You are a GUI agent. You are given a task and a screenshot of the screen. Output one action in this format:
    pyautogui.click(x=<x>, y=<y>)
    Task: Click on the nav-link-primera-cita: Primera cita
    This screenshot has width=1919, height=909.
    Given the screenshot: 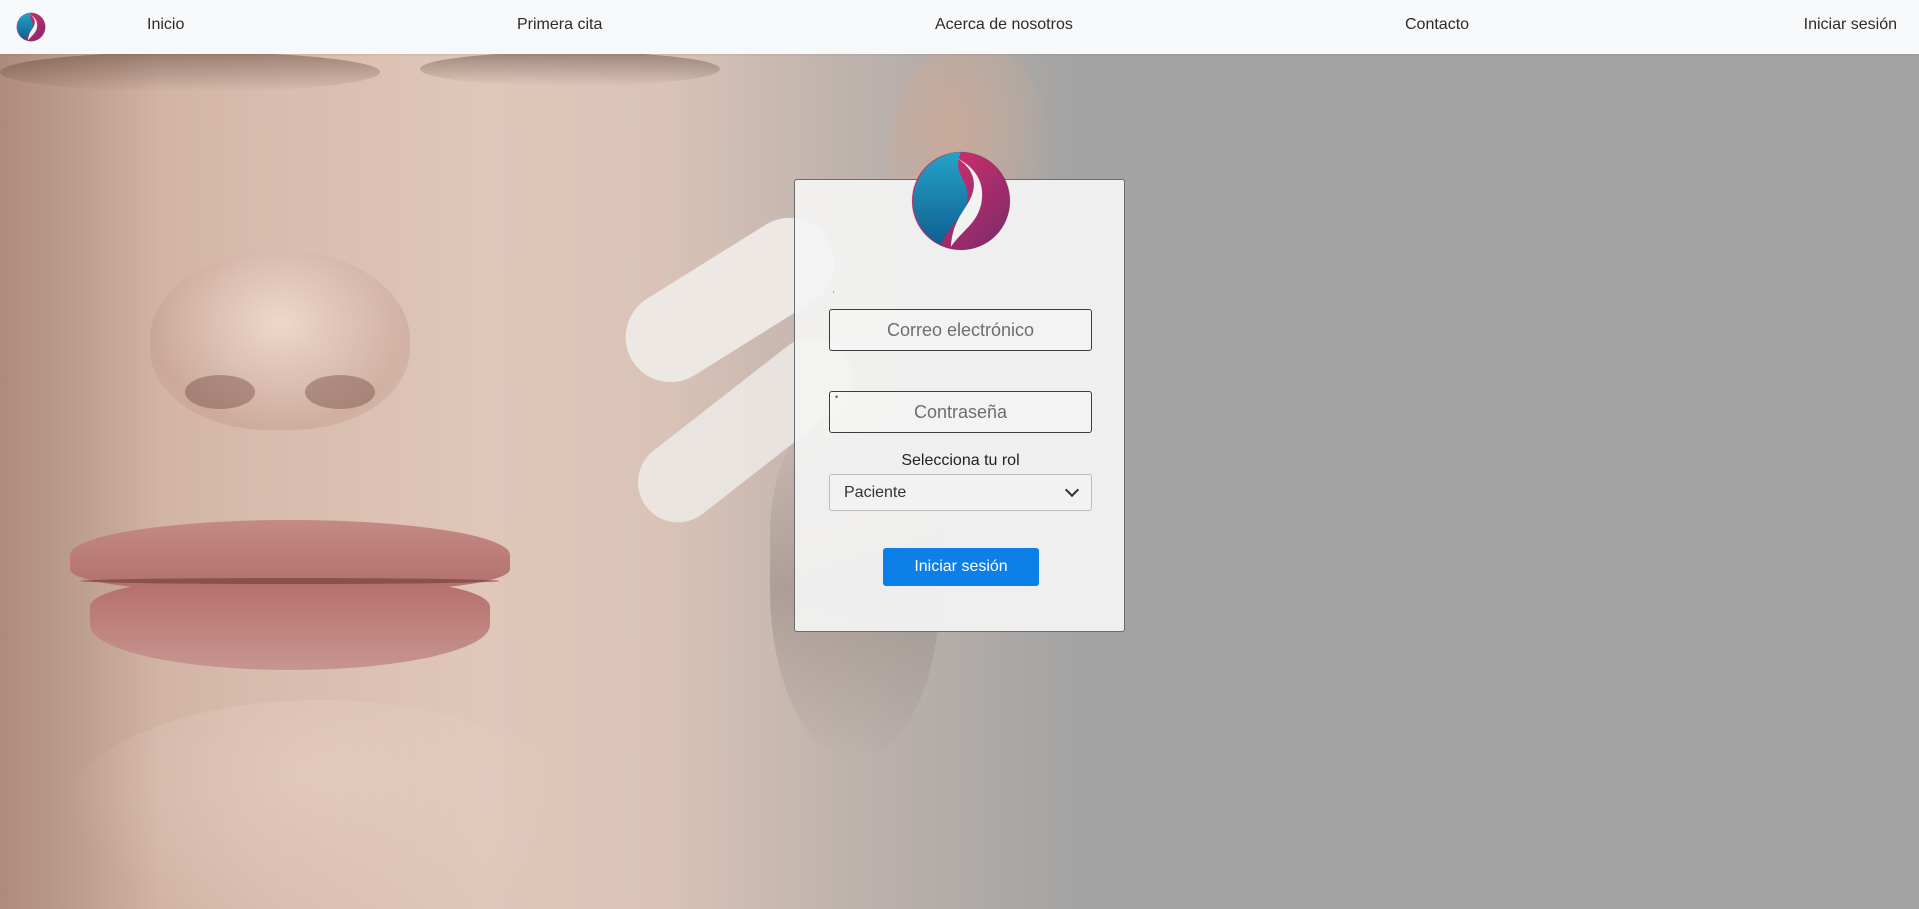 What is the action you would take?
    pyautogui.click(x=559, y=27)
    